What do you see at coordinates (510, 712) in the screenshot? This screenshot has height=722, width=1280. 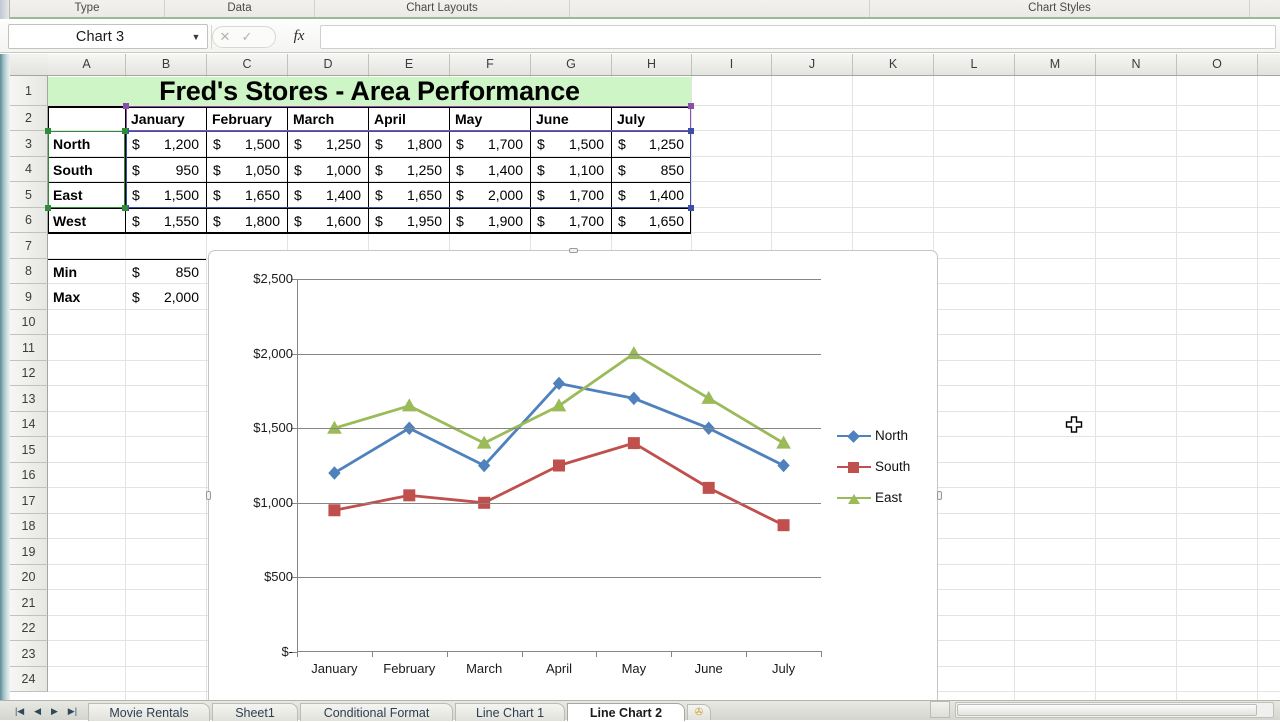 I see `sheet-tab-line-chart-1: Line Chart 1` at bounding box center [510, 712].